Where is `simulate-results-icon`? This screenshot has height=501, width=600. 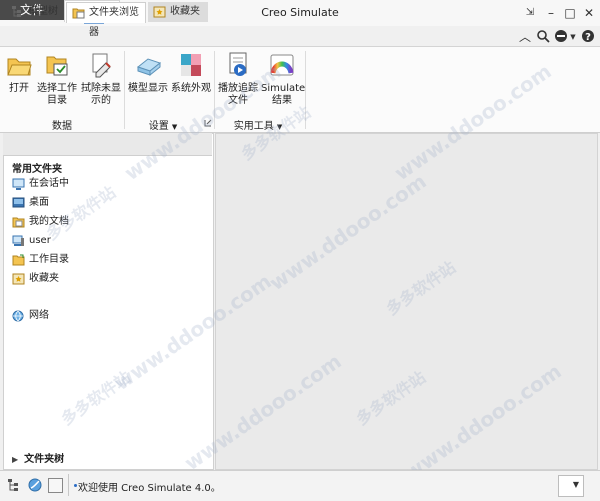
simulate-results-icon is located at coordinates (282, 65).